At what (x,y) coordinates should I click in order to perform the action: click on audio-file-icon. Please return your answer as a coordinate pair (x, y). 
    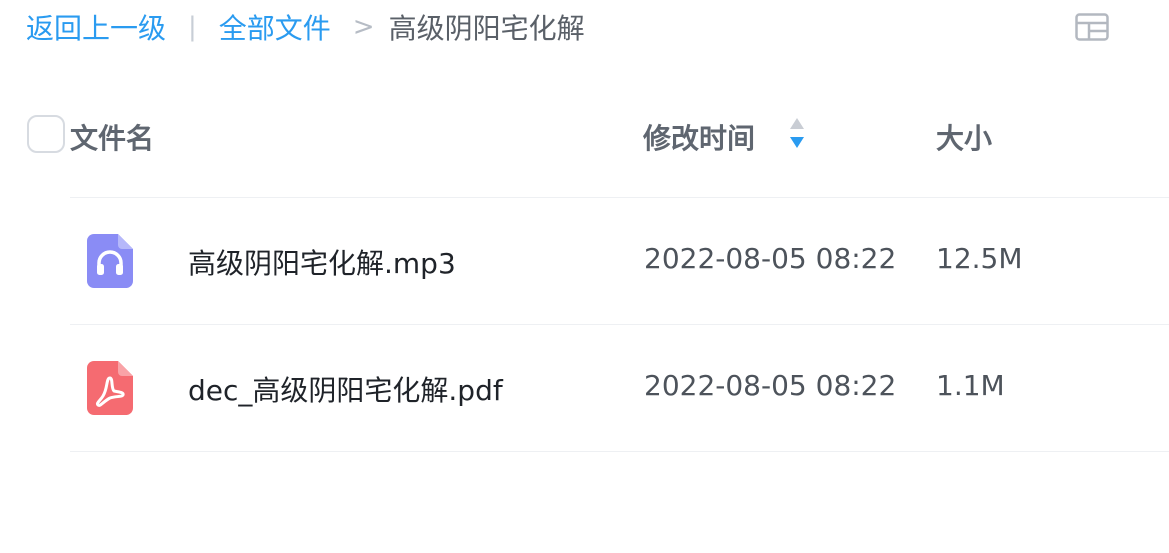
    Looking at the image, I should click on (110, 261).